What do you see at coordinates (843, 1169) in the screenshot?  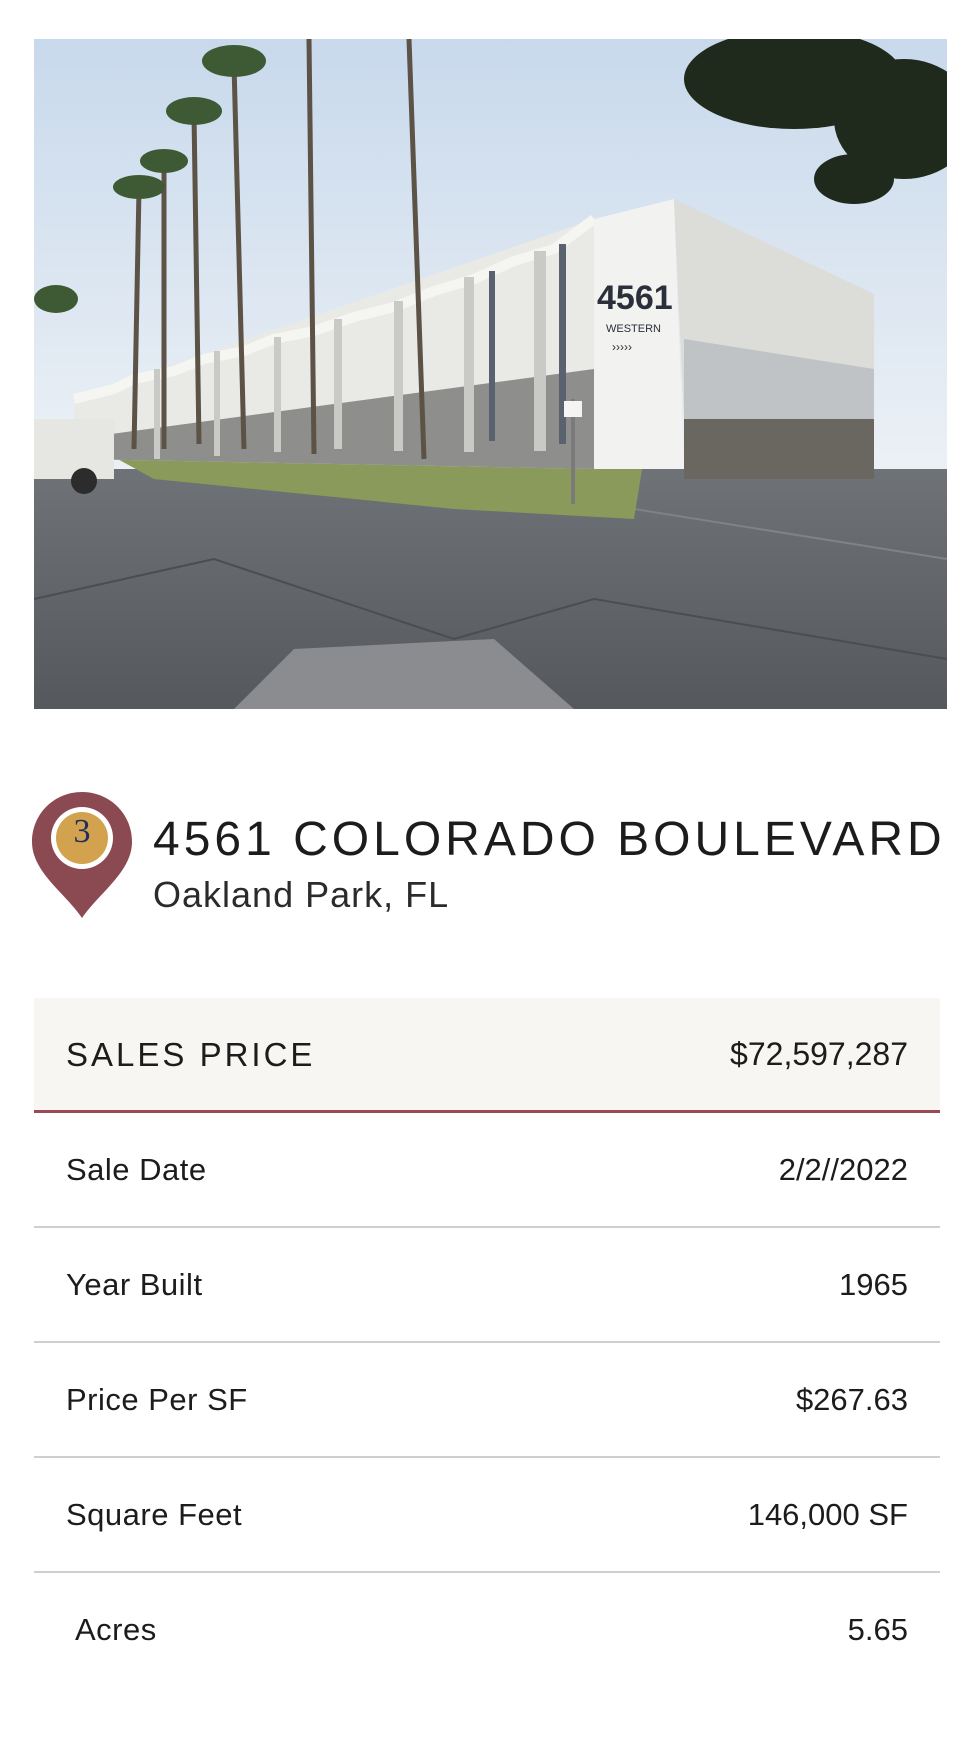 I see `sale-date-value: 2/2//2022` at bounding box center [843, 1169].